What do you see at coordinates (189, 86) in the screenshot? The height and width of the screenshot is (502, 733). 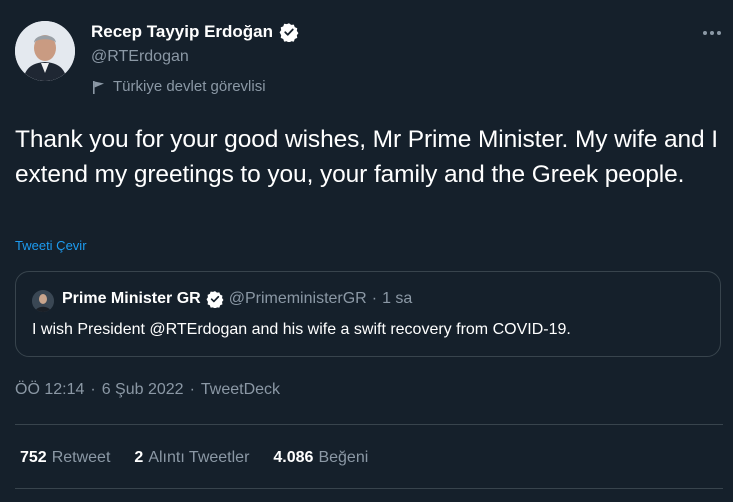 I see `account-label-text: Türkiye devlet görevlisi` at bounding box center [189, 86].